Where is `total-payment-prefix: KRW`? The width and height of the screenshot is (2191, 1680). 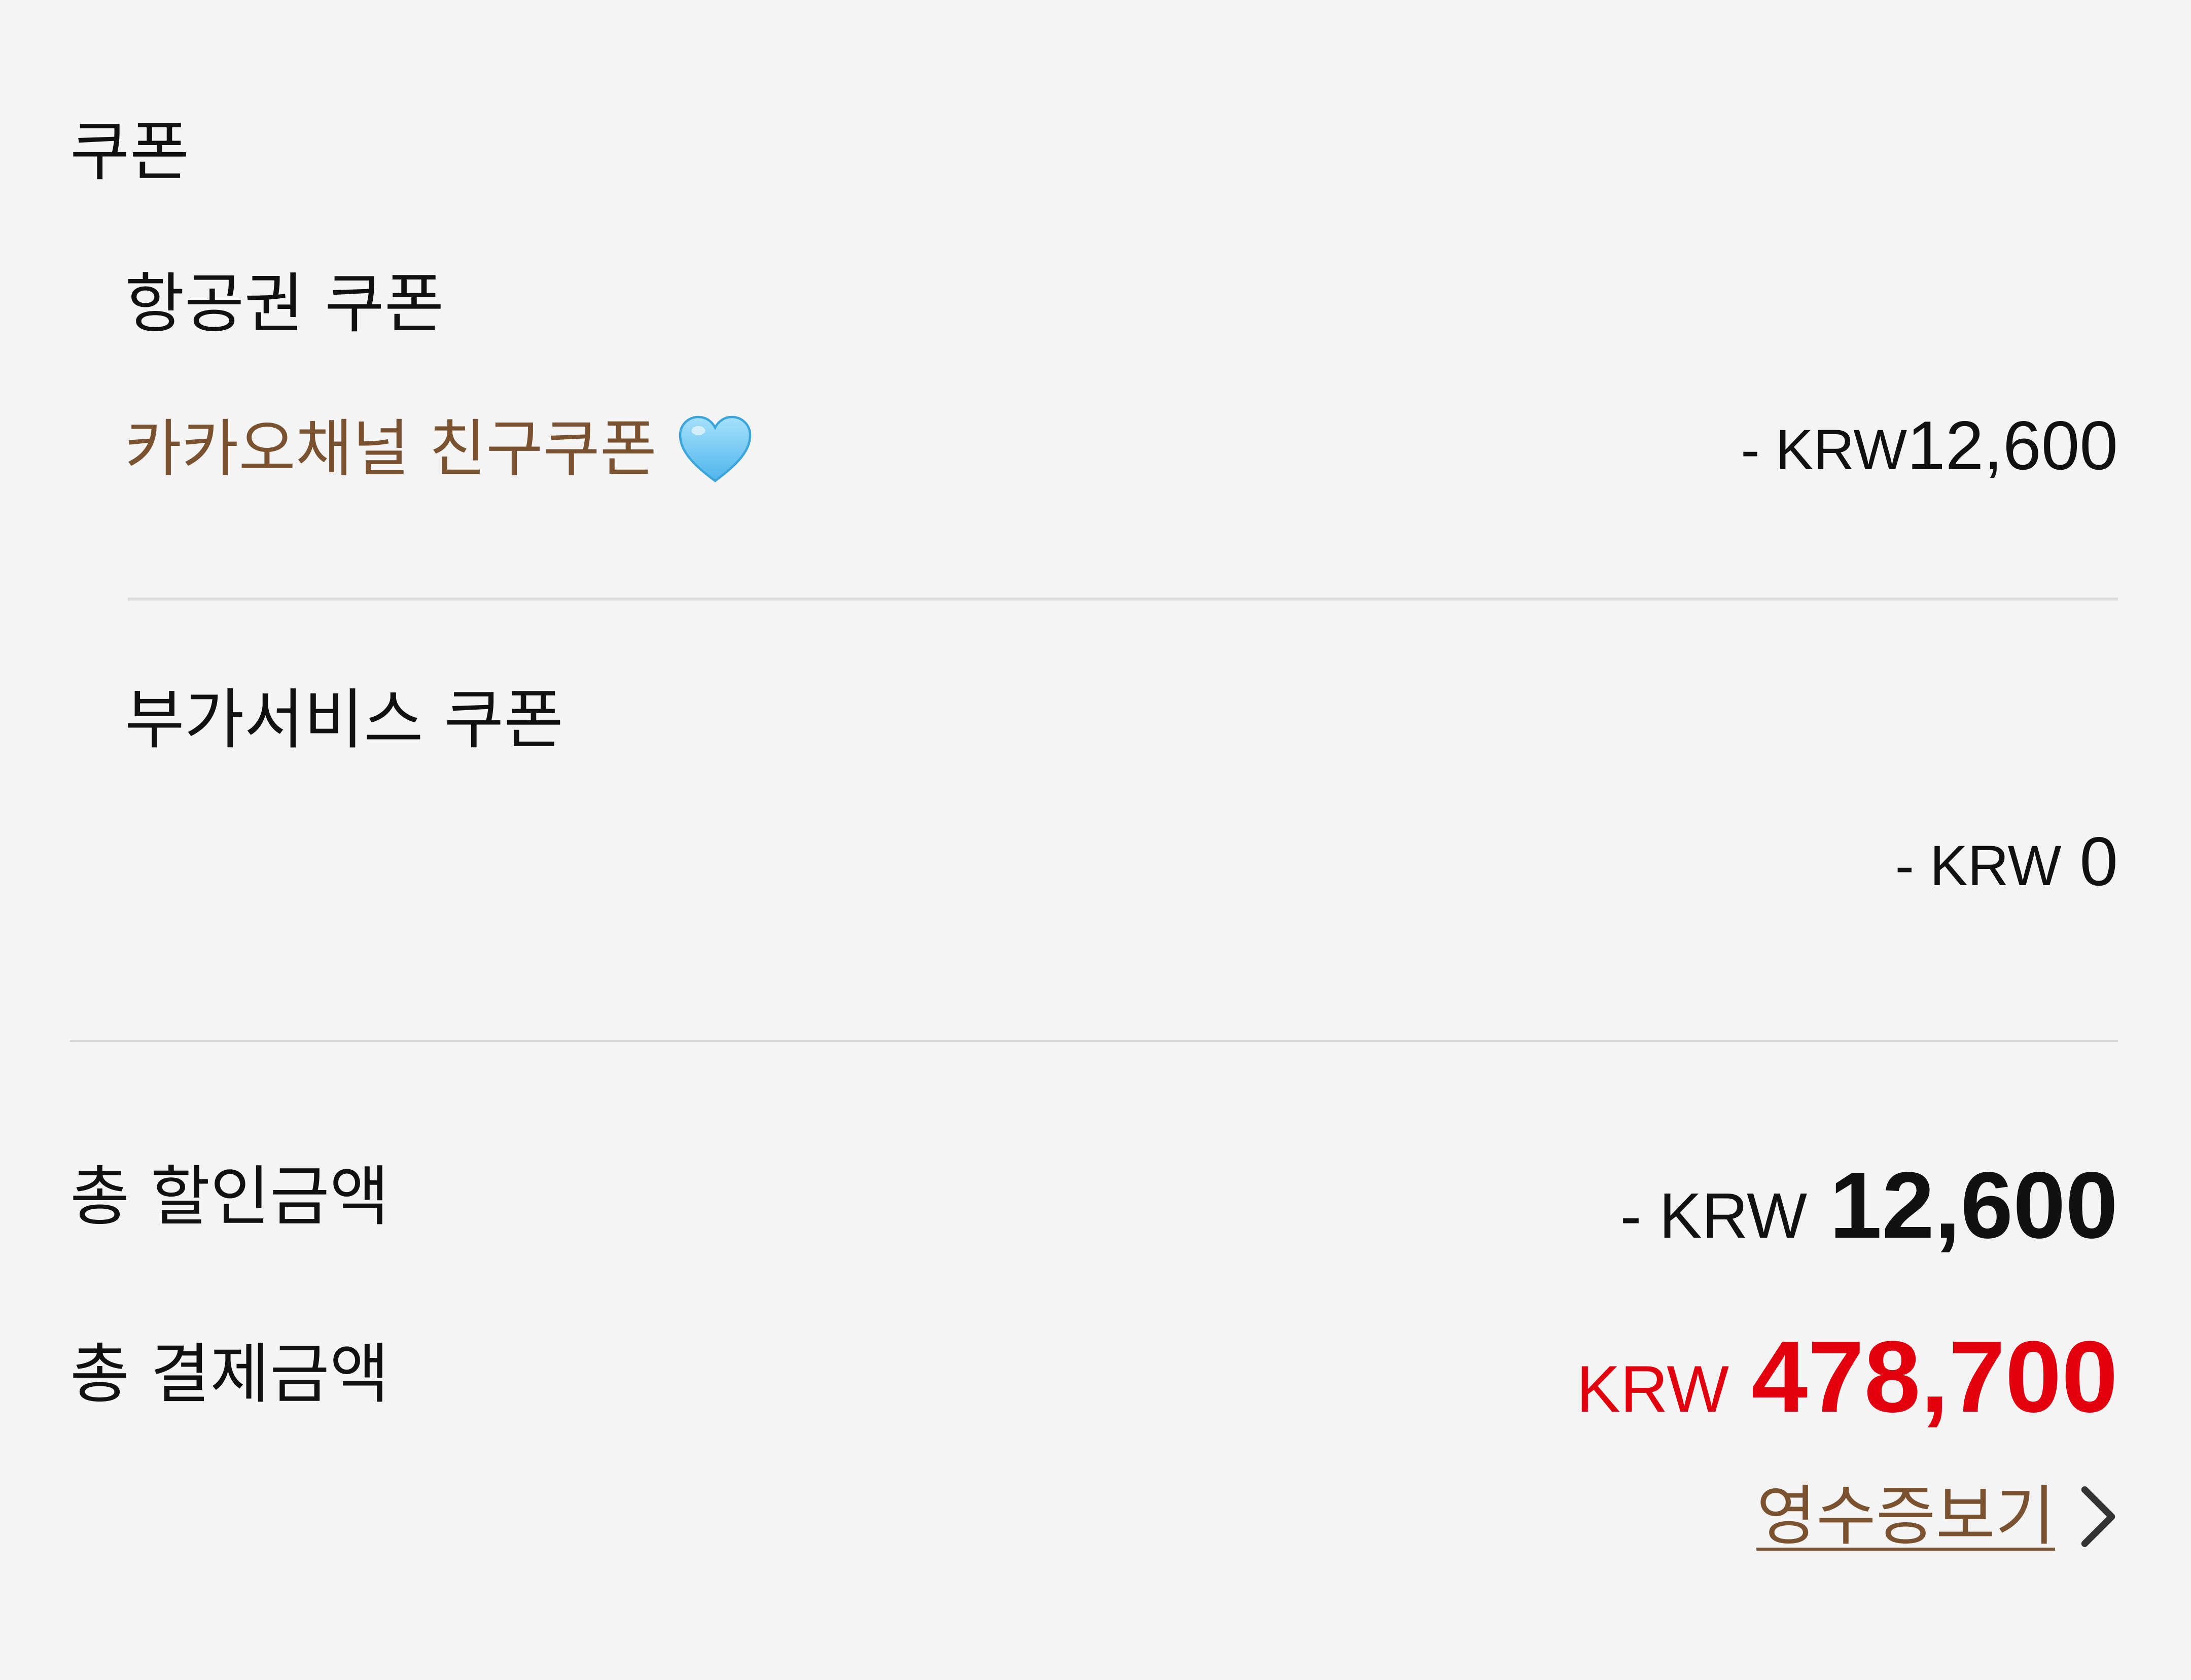 total-payment-prefix: KRW is located at coordinates (1652, 1389).